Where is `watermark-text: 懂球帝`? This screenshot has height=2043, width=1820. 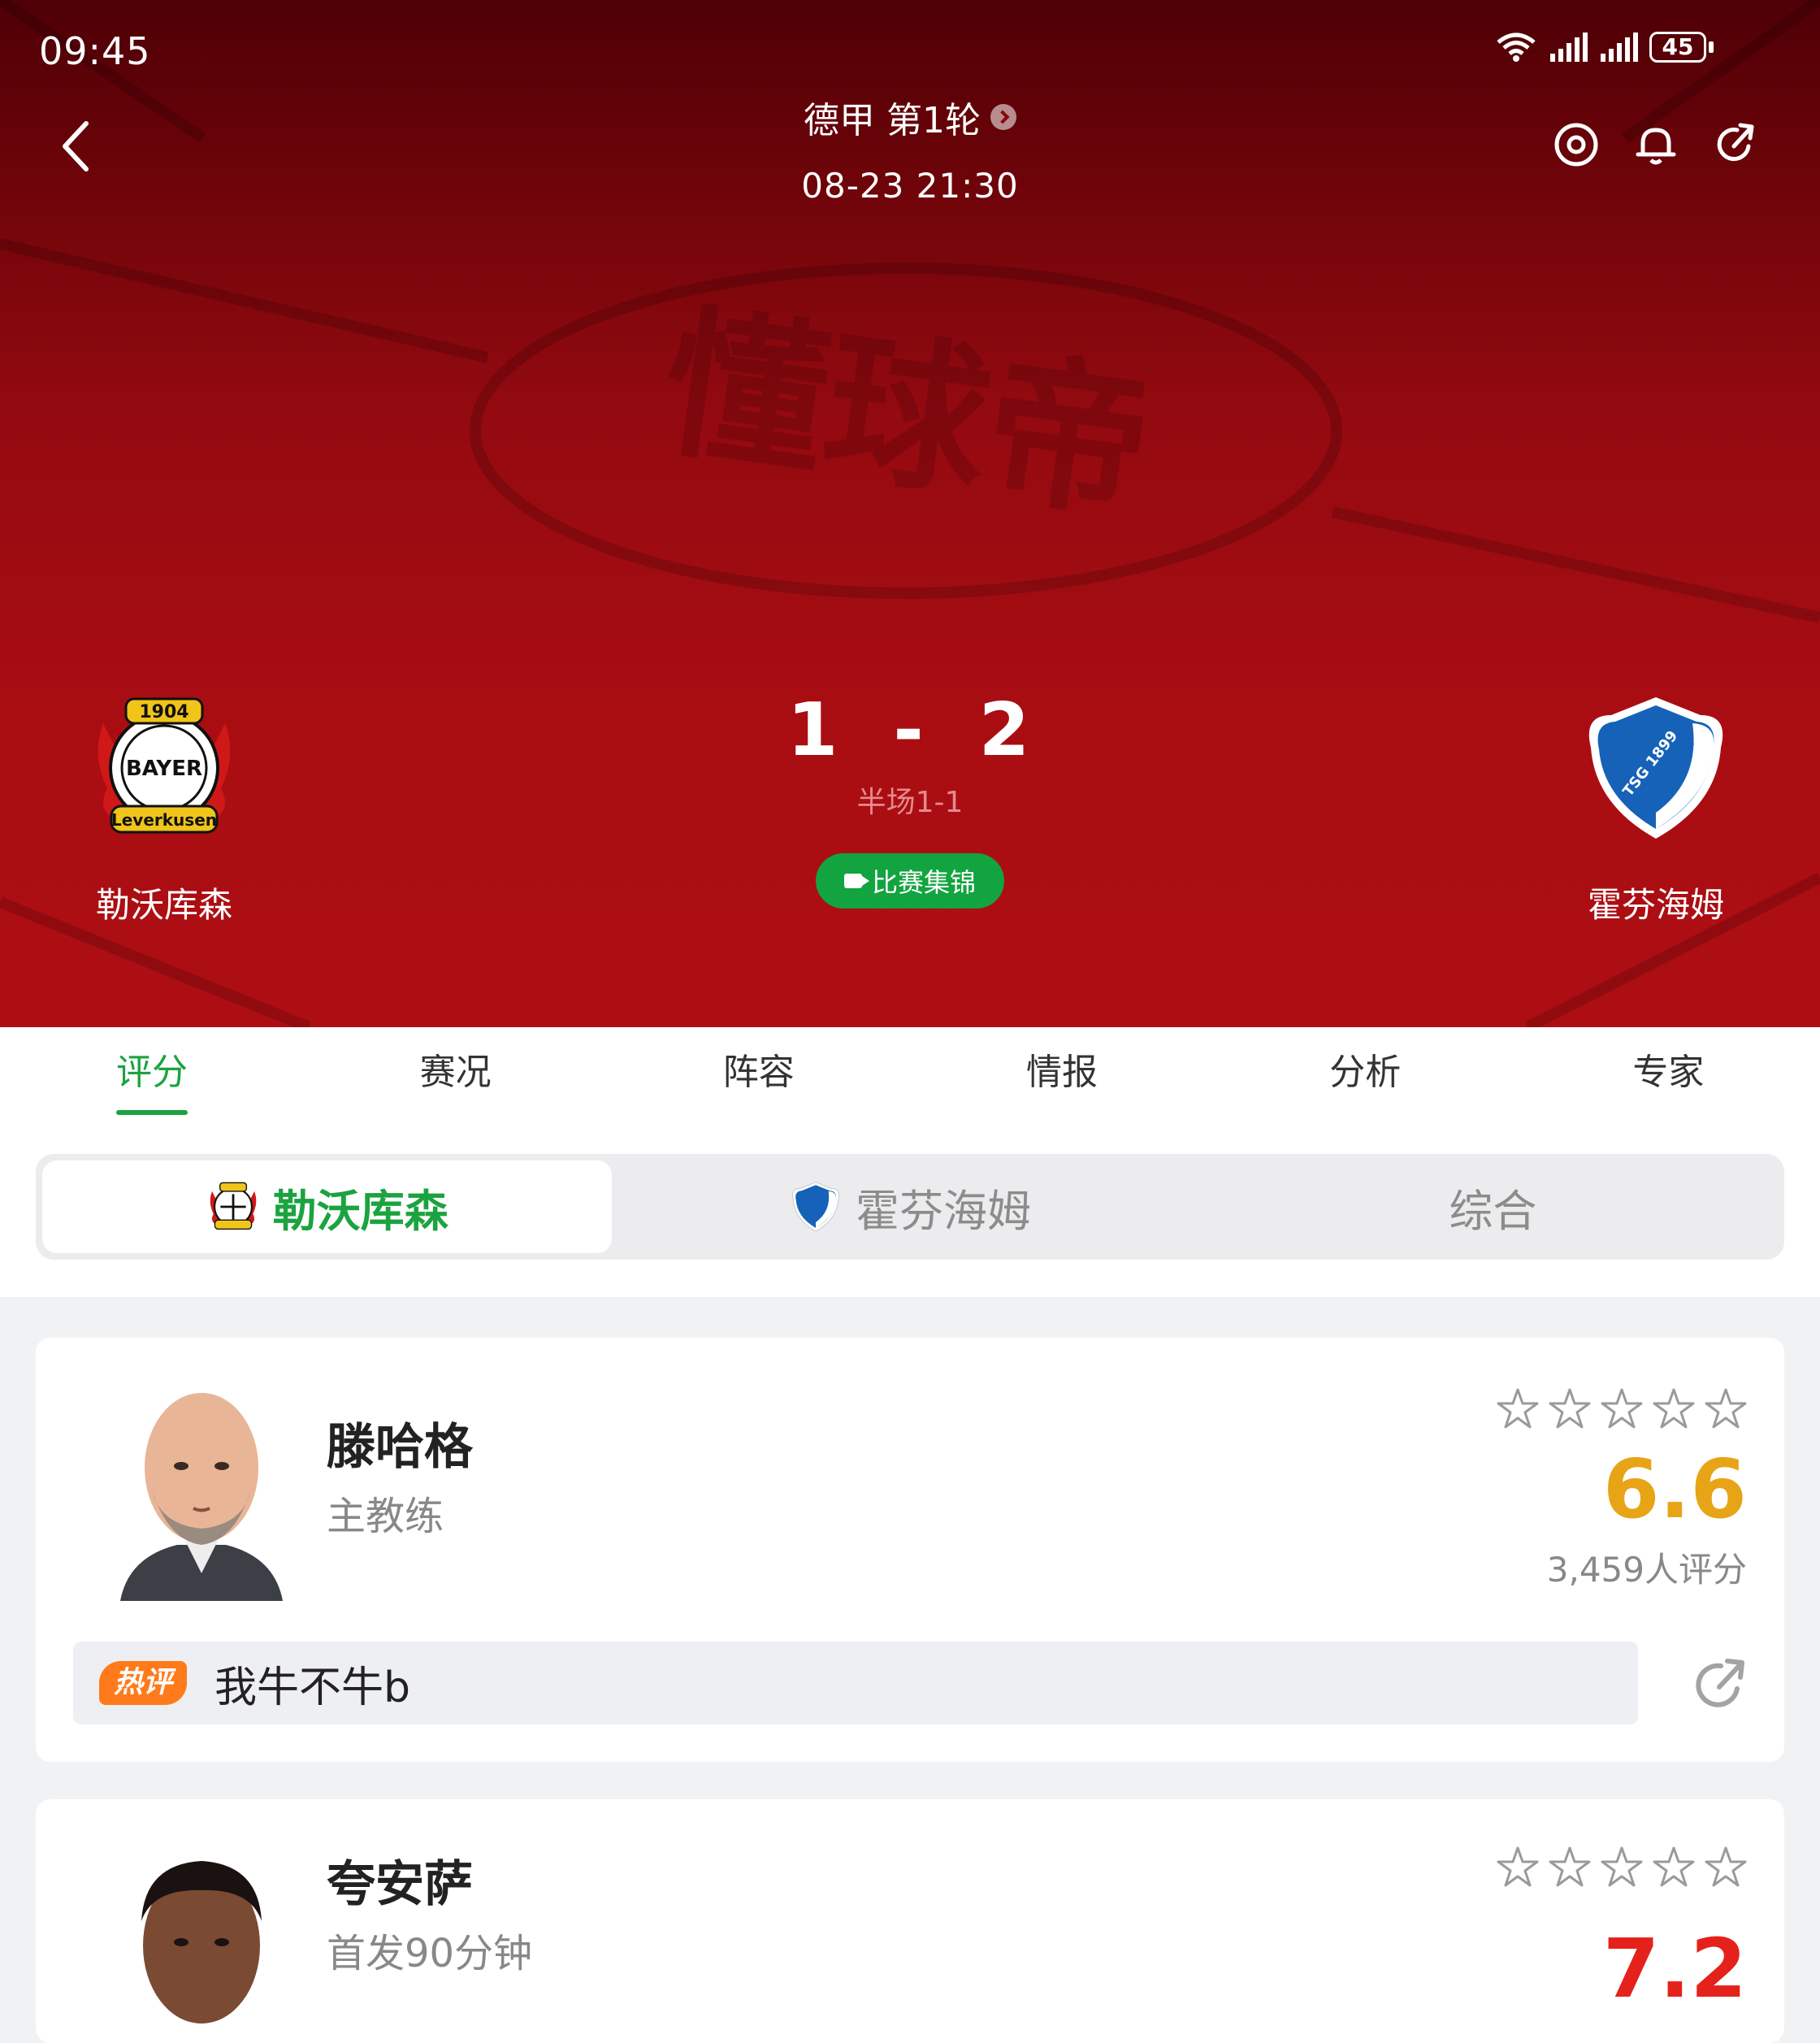 watermark-text: 懂球帝 is located at coordinates (907, 416).